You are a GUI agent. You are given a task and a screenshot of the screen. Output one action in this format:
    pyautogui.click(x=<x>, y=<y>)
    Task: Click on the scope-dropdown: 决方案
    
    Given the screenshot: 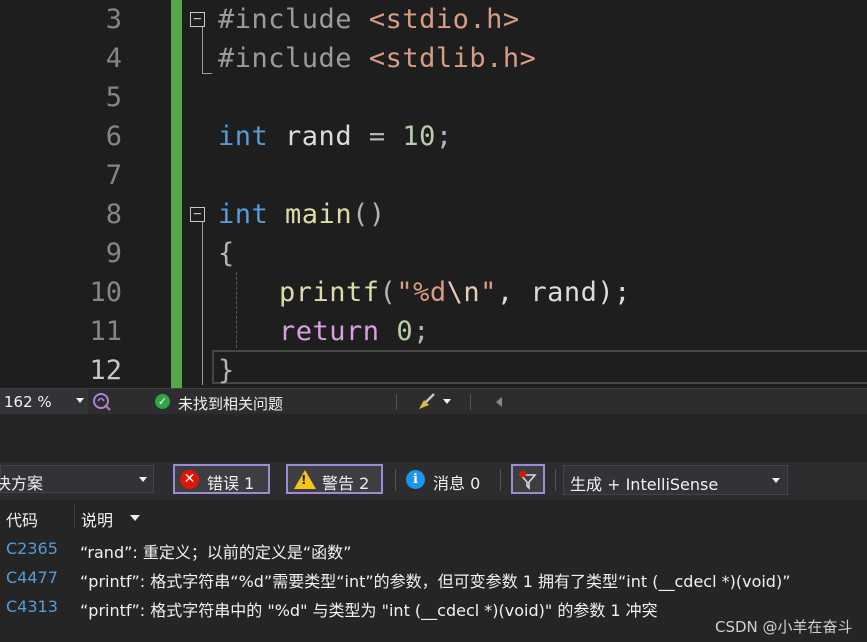 What is the action you would take?
    pyautogui.click(x=77, y=479)
    